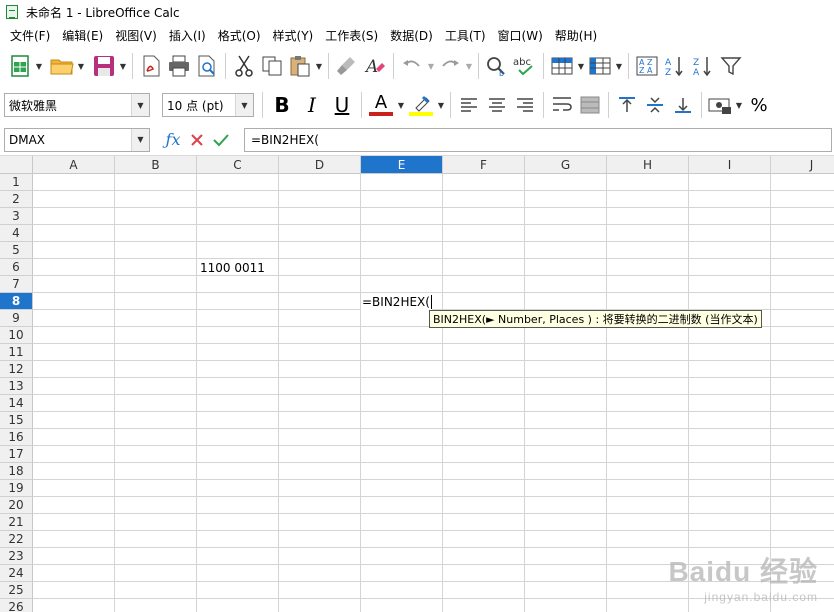 The image size is (834, 612). I want to click on row-header-16: 16, so click(16, 437).